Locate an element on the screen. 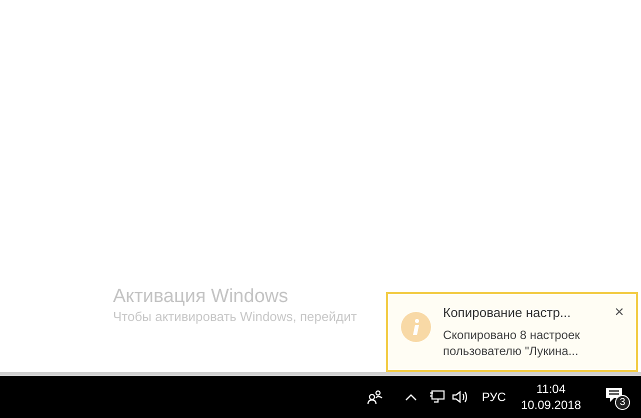 The height and width of the screenshot is (418, 641). volume-icon is located at coordinates (461, 397).